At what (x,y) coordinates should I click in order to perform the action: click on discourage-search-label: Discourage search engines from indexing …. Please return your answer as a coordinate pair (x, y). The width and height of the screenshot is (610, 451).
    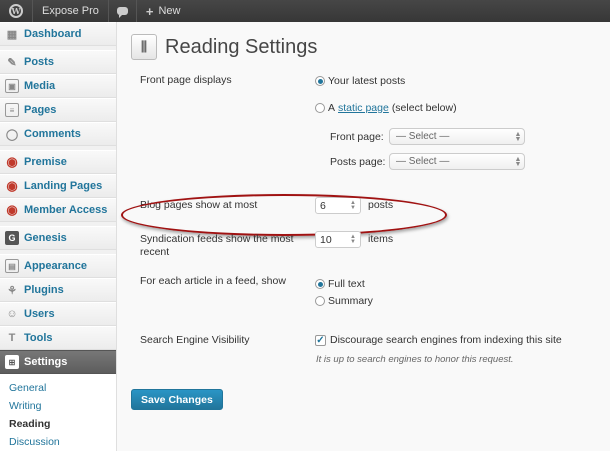
    Looking at the image, I should click on (446, 340).